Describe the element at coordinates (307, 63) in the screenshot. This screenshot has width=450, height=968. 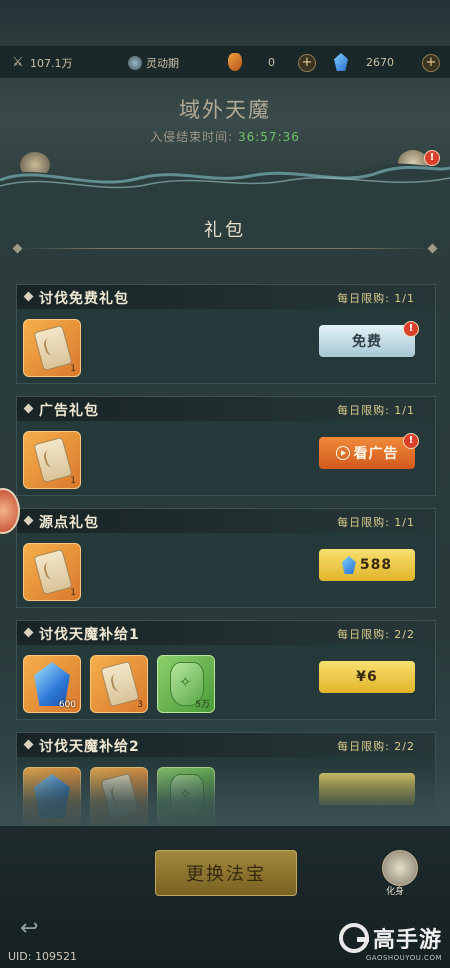
I see `add-amber-button: +` at that location.